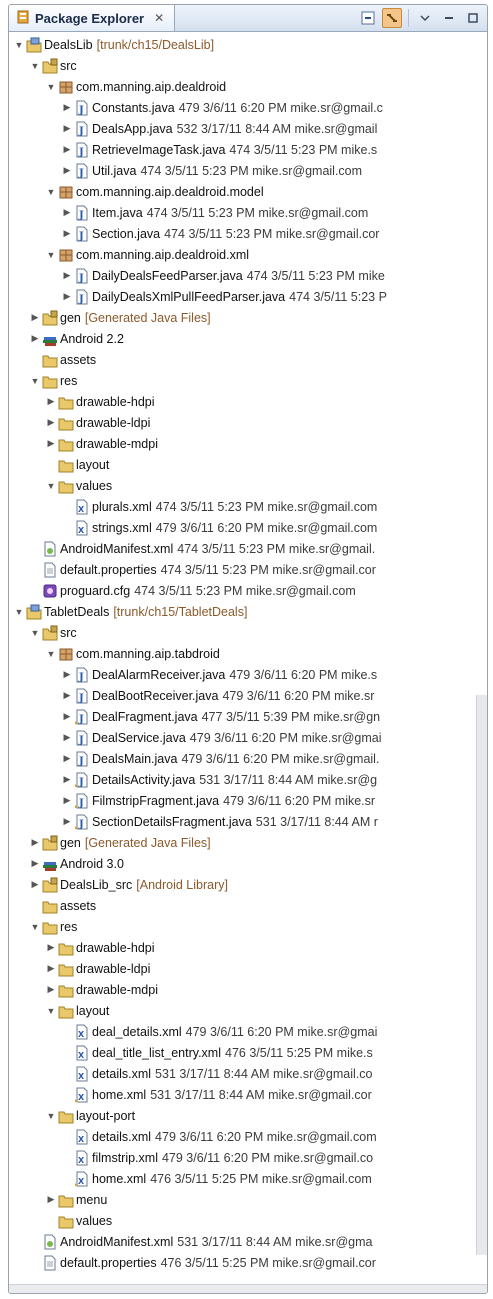 This screenshot has width=493, height=1299. Describe the element at coordinates (248, 44) in the screenshot. I see `tree-item: ▼ DealsLib [trunk/ch15/DealsLib]` at that location.